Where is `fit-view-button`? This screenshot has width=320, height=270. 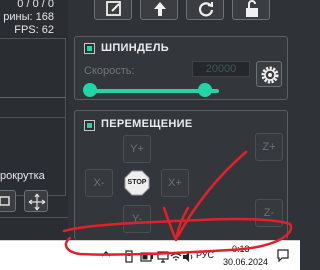
fit-view-button is located at coordinates (8, 201).